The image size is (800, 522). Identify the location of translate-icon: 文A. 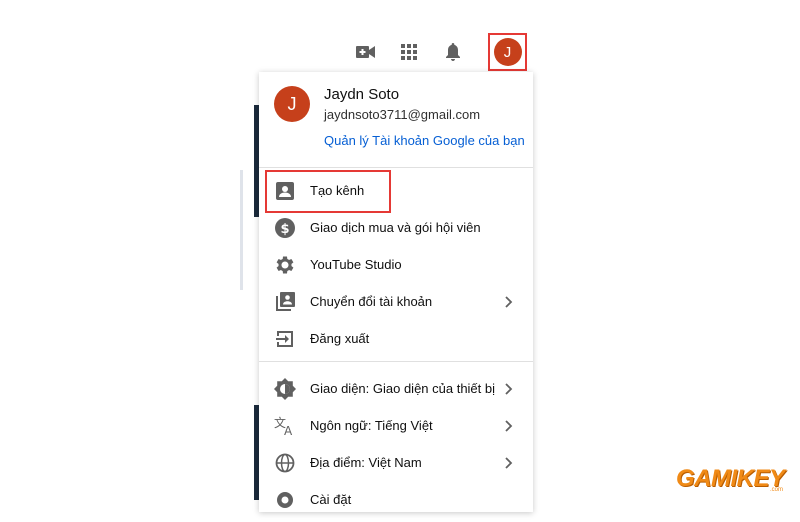
(285, 426).